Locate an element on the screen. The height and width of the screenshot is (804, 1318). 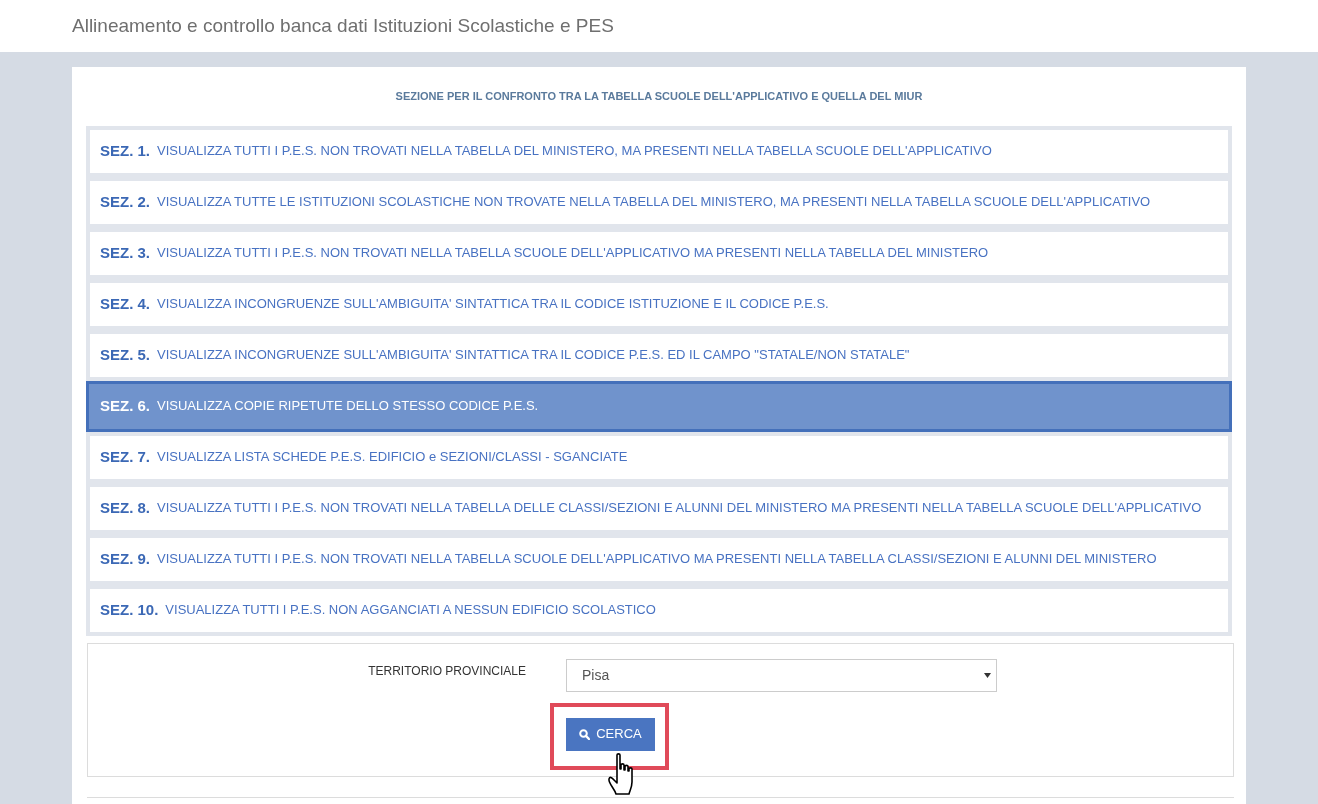
section-item: SEZ. 7. VISUALIZZA LISTA SCHEDE P.E.S. EDIFICIO e SEZIONI/CLASSI - SGANCIATE is located at coordinates (659, 457).